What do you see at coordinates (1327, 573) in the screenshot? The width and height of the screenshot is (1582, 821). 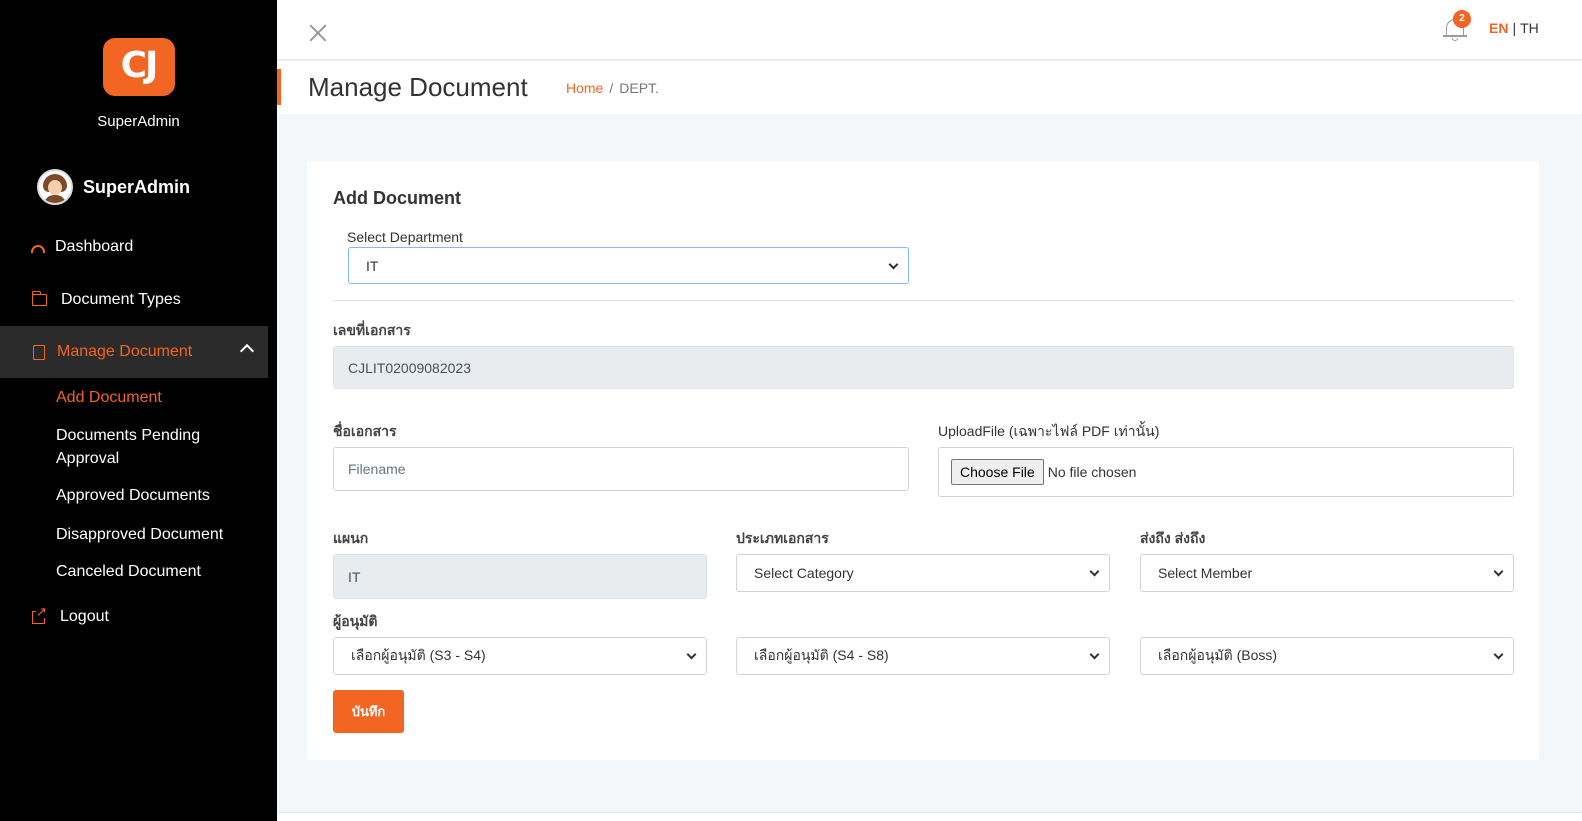 I see `member-select: Select Member` at bounding box center [1327, 573].